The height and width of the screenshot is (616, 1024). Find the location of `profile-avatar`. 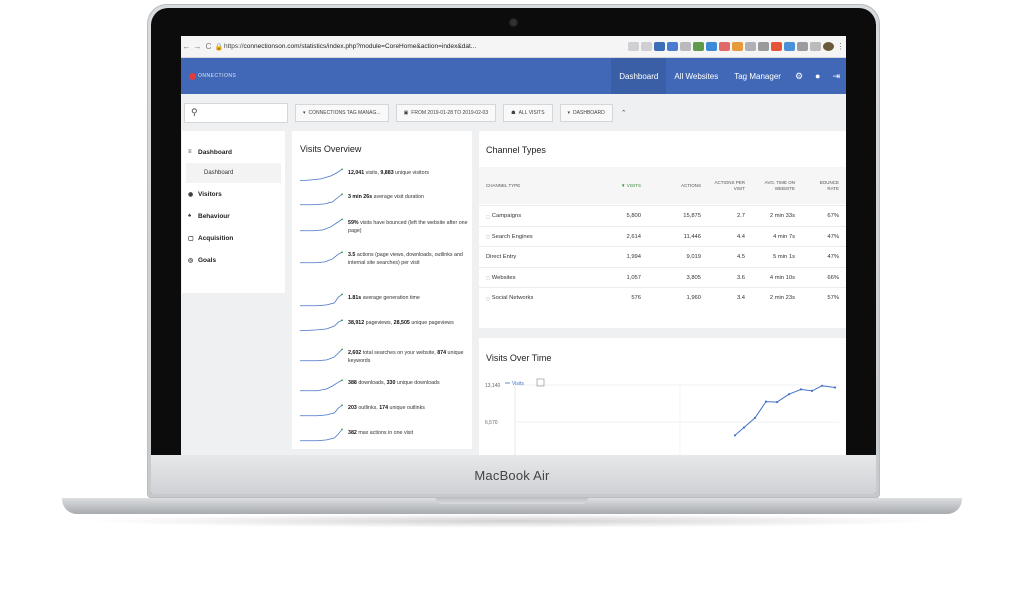

profile-avatar is located at coordinates (828, 46).